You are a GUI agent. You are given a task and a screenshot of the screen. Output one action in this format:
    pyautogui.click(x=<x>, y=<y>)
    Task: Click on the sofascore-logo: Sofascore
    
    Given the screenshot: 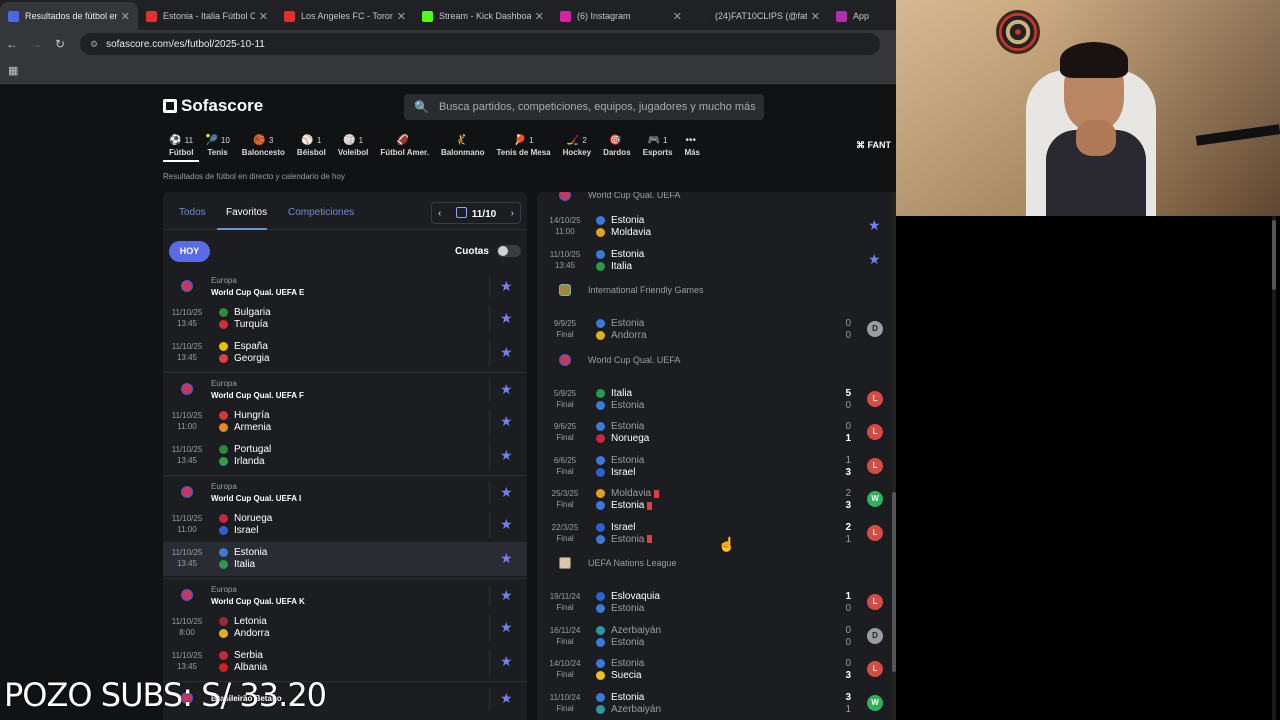 What is the action you would take?
    pyautogui.click(x=213, y=106)
    